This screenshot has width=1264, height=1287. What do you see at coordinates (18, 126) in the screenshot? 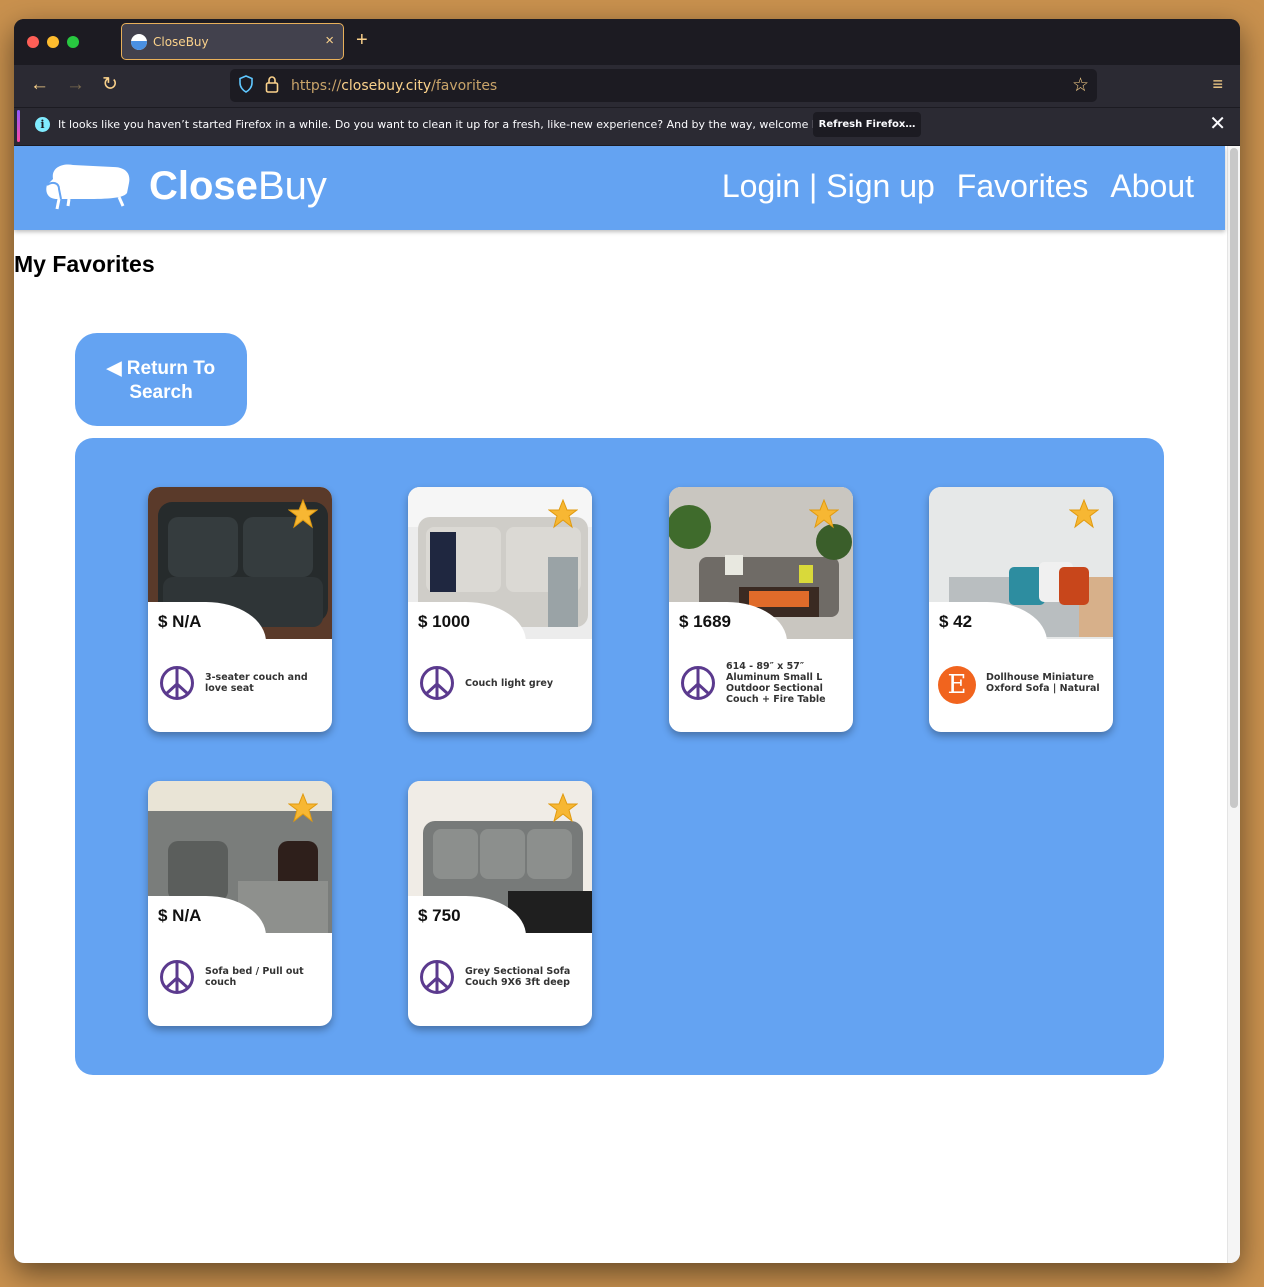
I see `notification-accent` at bounding box center [18, 126].